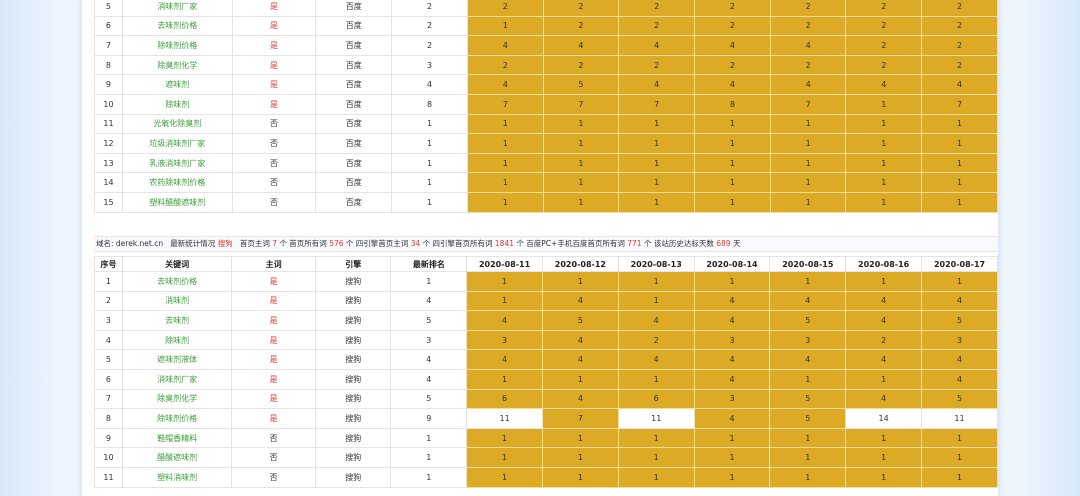 This screenshot has width=1080, height=496. What do you see at coordinates (225, 243) in the screenshot?
I see `engine-name: 搜狗` at bounding box center [225, 243].